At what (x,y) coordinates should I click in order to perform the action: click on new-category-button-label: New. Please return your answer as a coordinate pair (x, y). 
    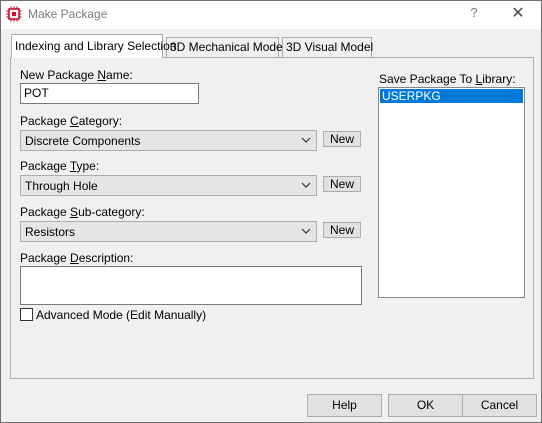
    Looking at the image, I should click on (341, 139).